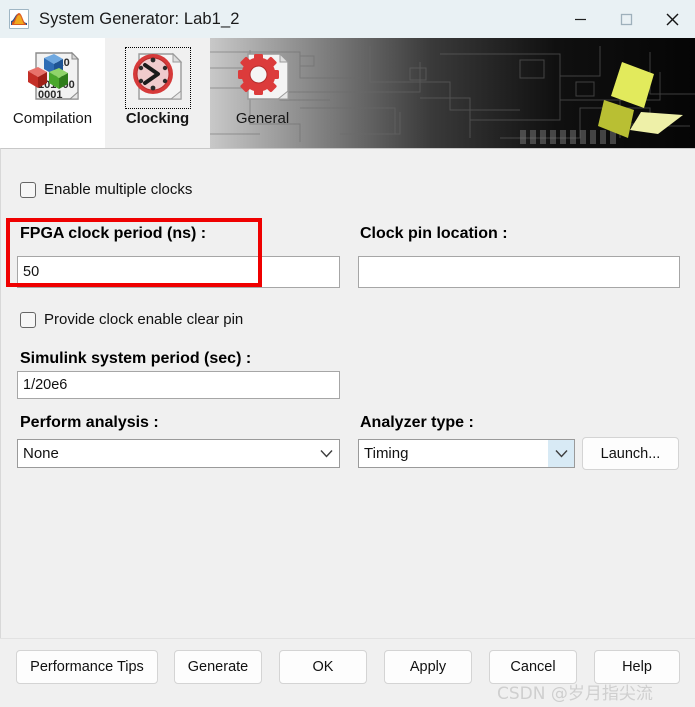  I want to click on provide-clock-enable-clear-pin-checkbox, so click(28, 319).